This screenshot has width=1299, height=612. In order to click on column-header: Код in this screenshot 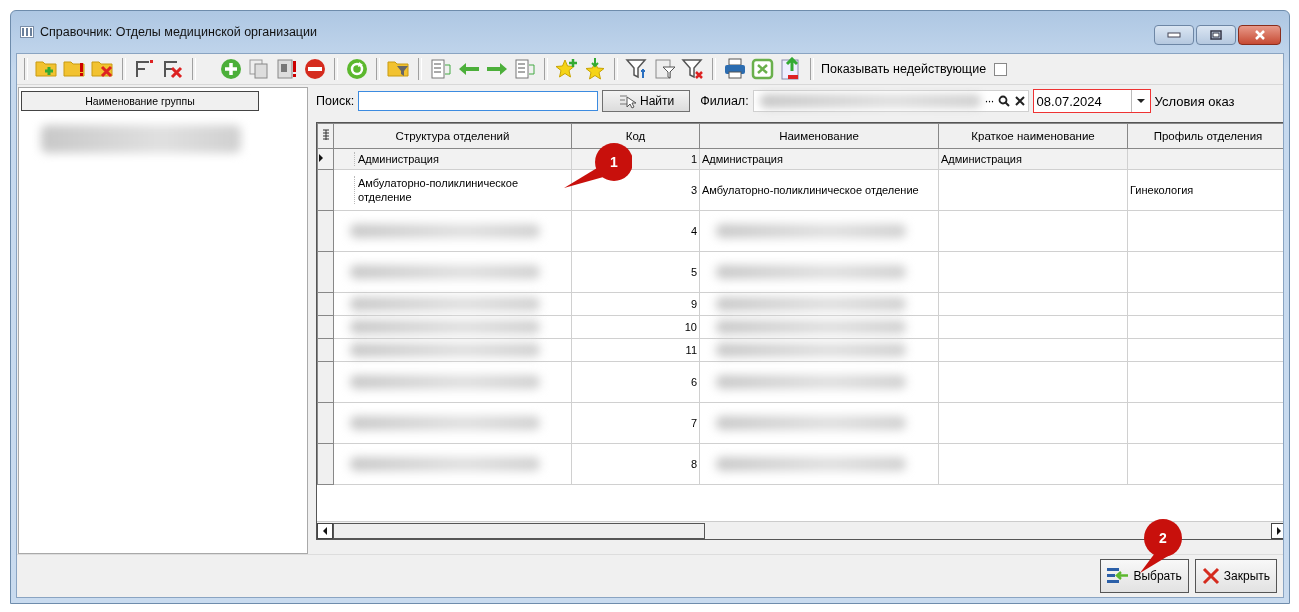, I will do `click(635, 136)`.